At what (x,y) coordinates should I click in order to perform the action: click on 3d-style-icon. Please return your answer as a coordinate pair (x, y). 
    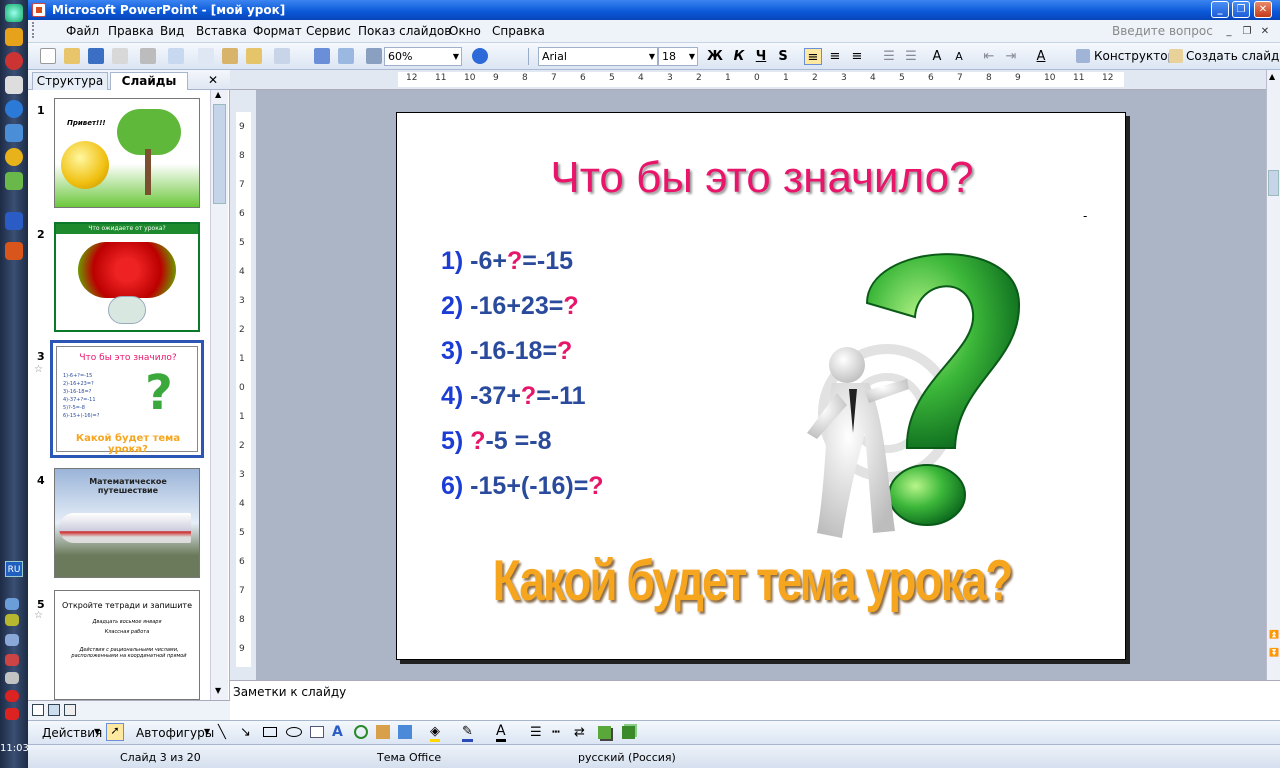
    Looking at the image, I should click on (628, 732).